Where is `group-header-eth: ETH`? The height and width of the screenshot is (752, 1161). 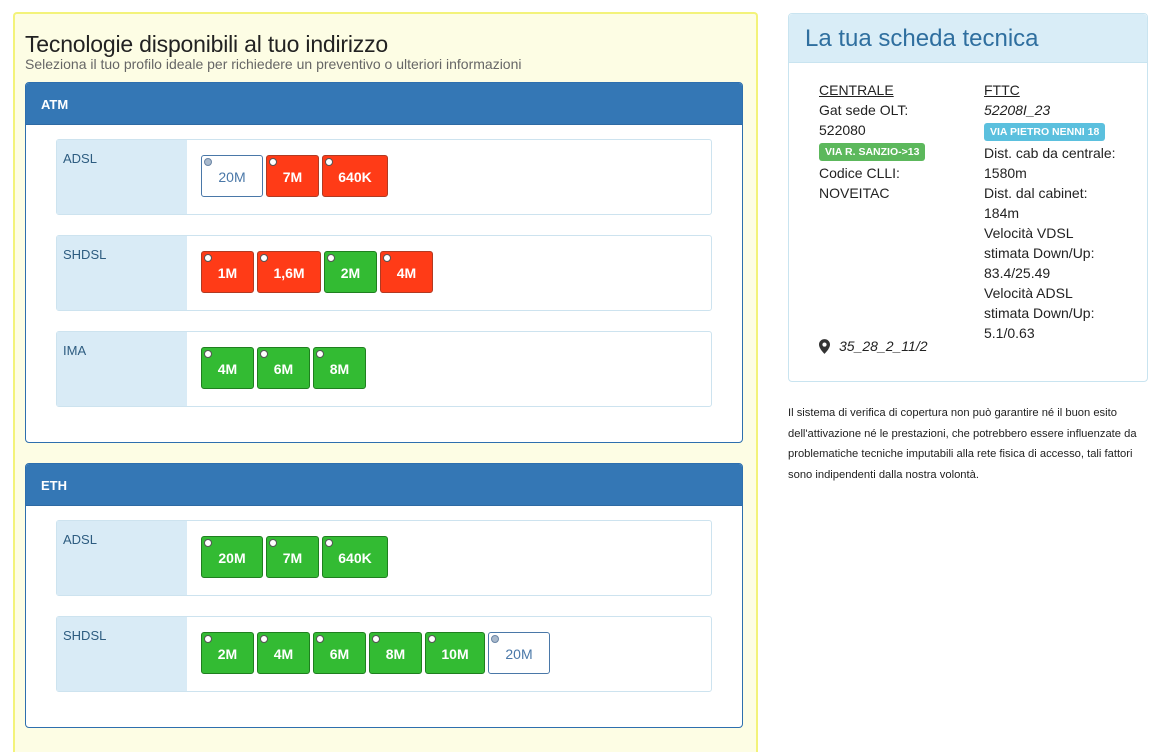 group-header-eth: ETH is located at coordinates (384, 485).